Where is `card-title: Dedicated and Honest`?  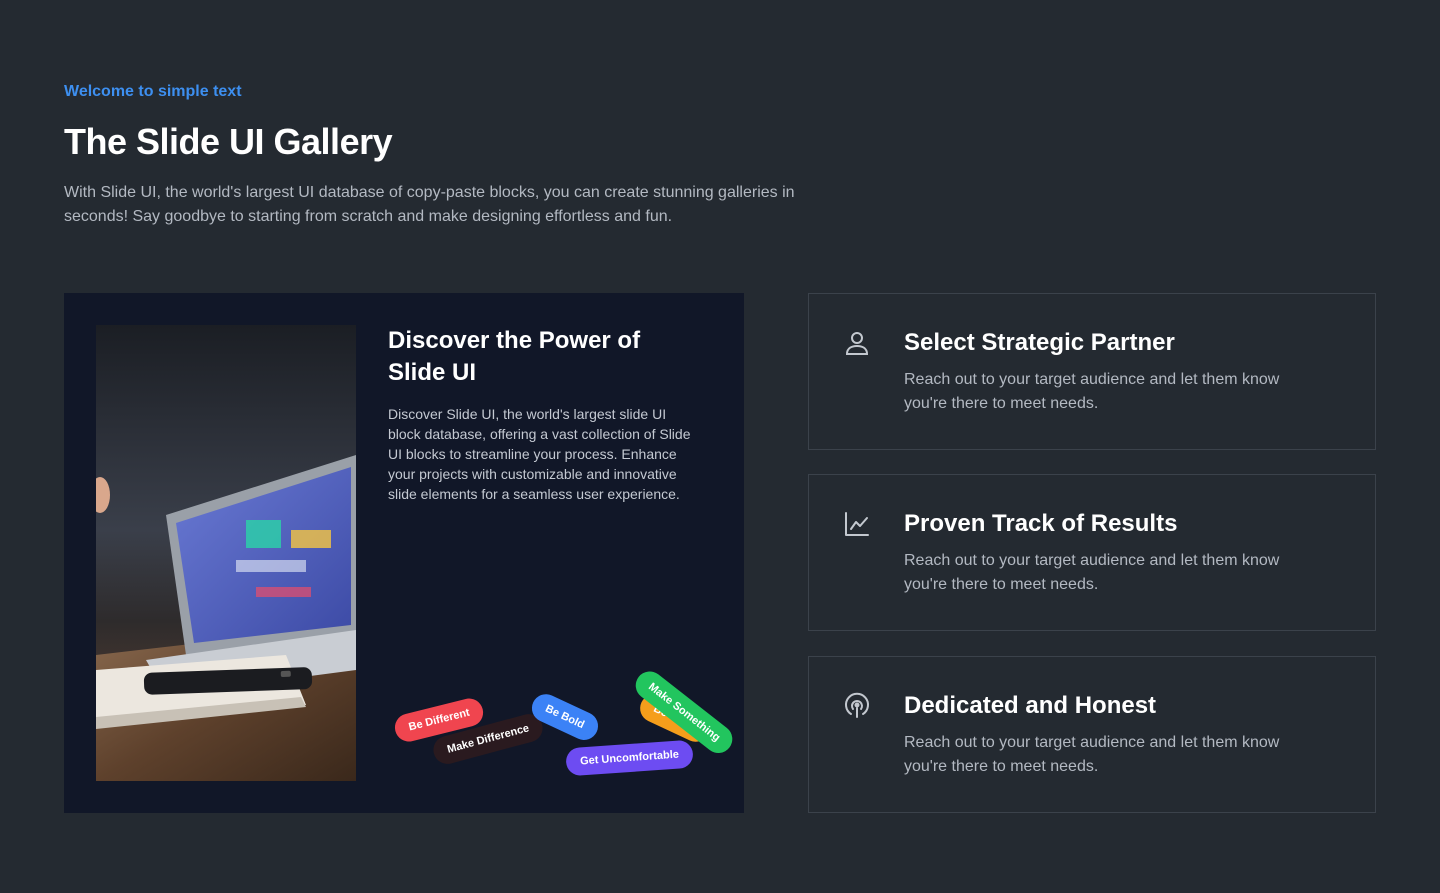
card-title: Dedicated and Honest is located at coordinates (1030, 705).